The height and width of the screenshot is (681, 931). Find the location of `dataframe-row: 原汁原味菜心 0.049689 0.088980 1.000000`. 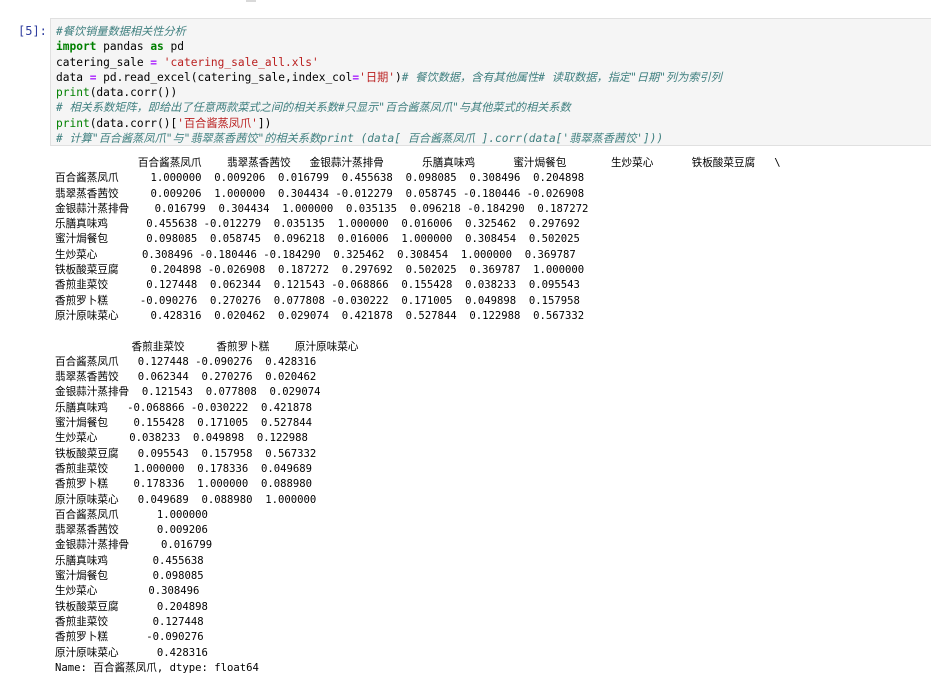

dataframe-row: 原汁原味菜心 0.049689 0.088980 1.000000 is located at coordinates (186, 499).